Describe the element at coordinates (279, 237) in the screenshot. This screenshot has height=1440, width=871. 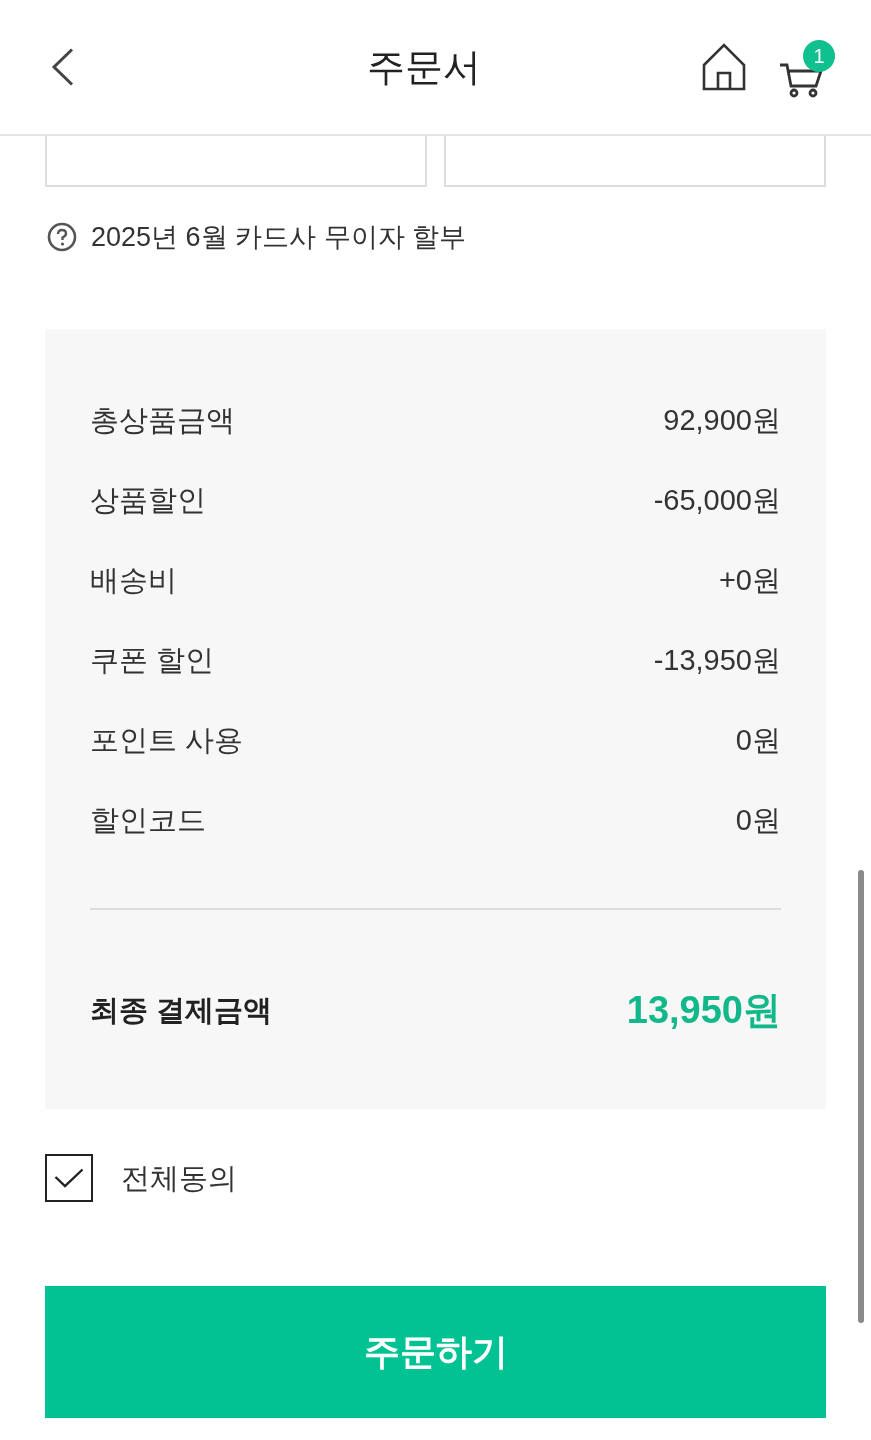
I see `installment-note: 2025년 6월 카드사 무이자 할부` at that location.